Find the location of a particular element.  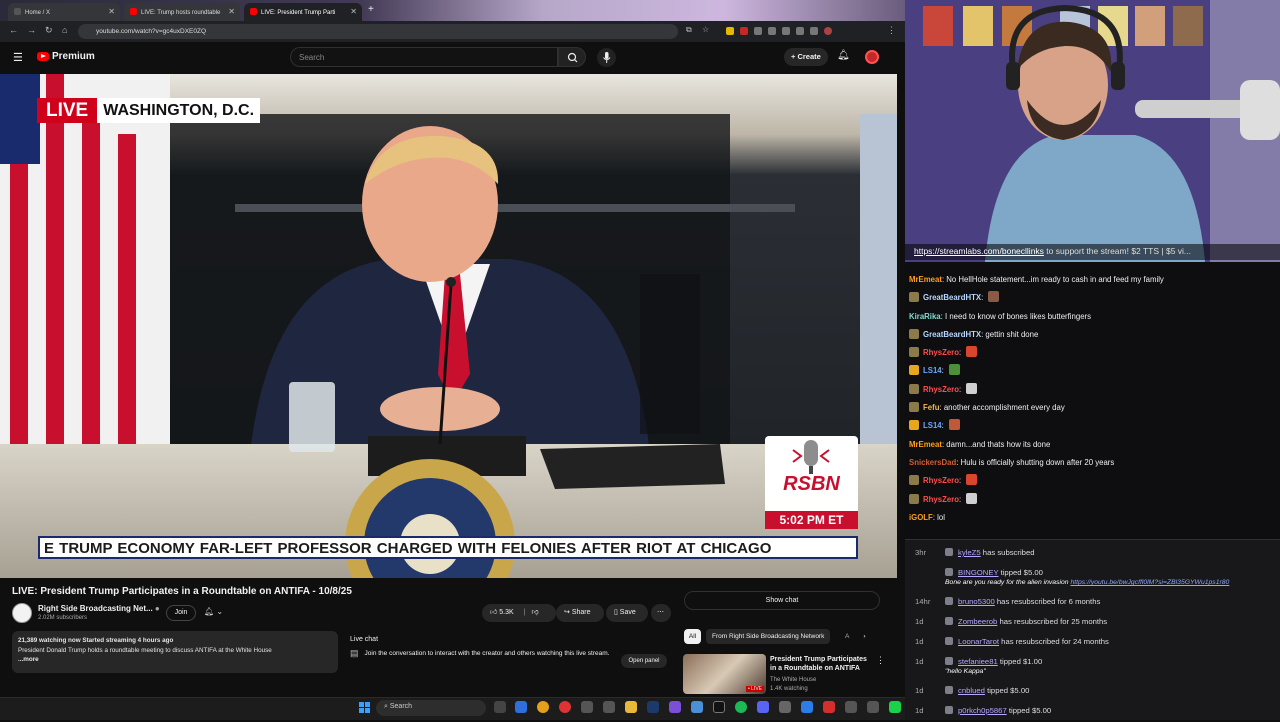

reload-icon: ↻ is located at coordinates (49, 30).